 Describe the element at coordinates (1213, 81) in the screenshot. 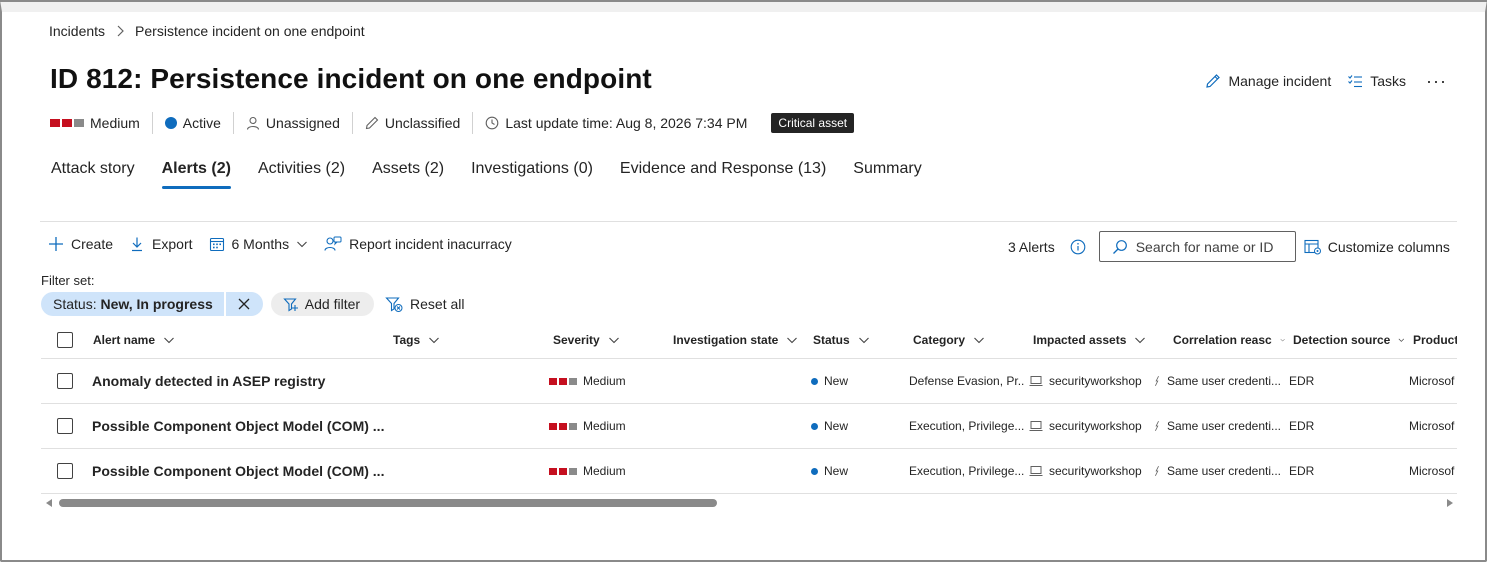

I see `pencil-icon` at that location.